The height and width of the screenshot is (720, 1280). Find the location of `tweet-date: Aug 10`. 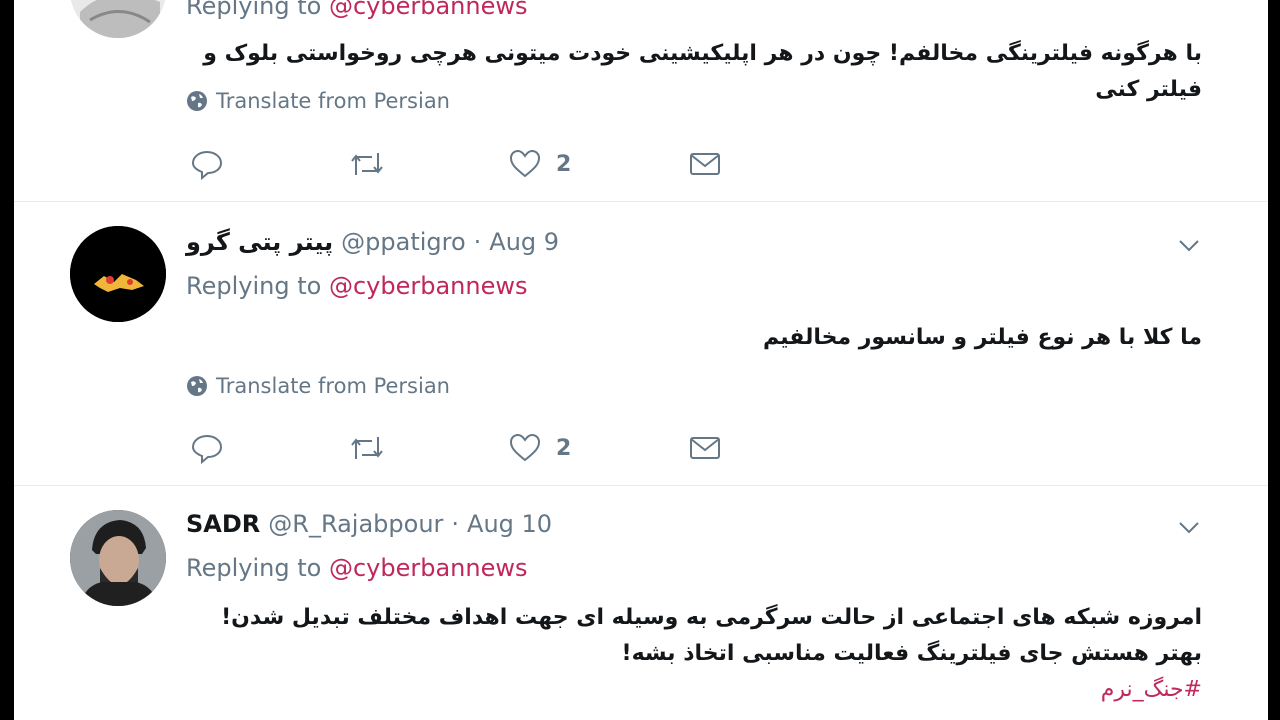

tweet-date: Aug 10 is located at coordinates (509, 524).